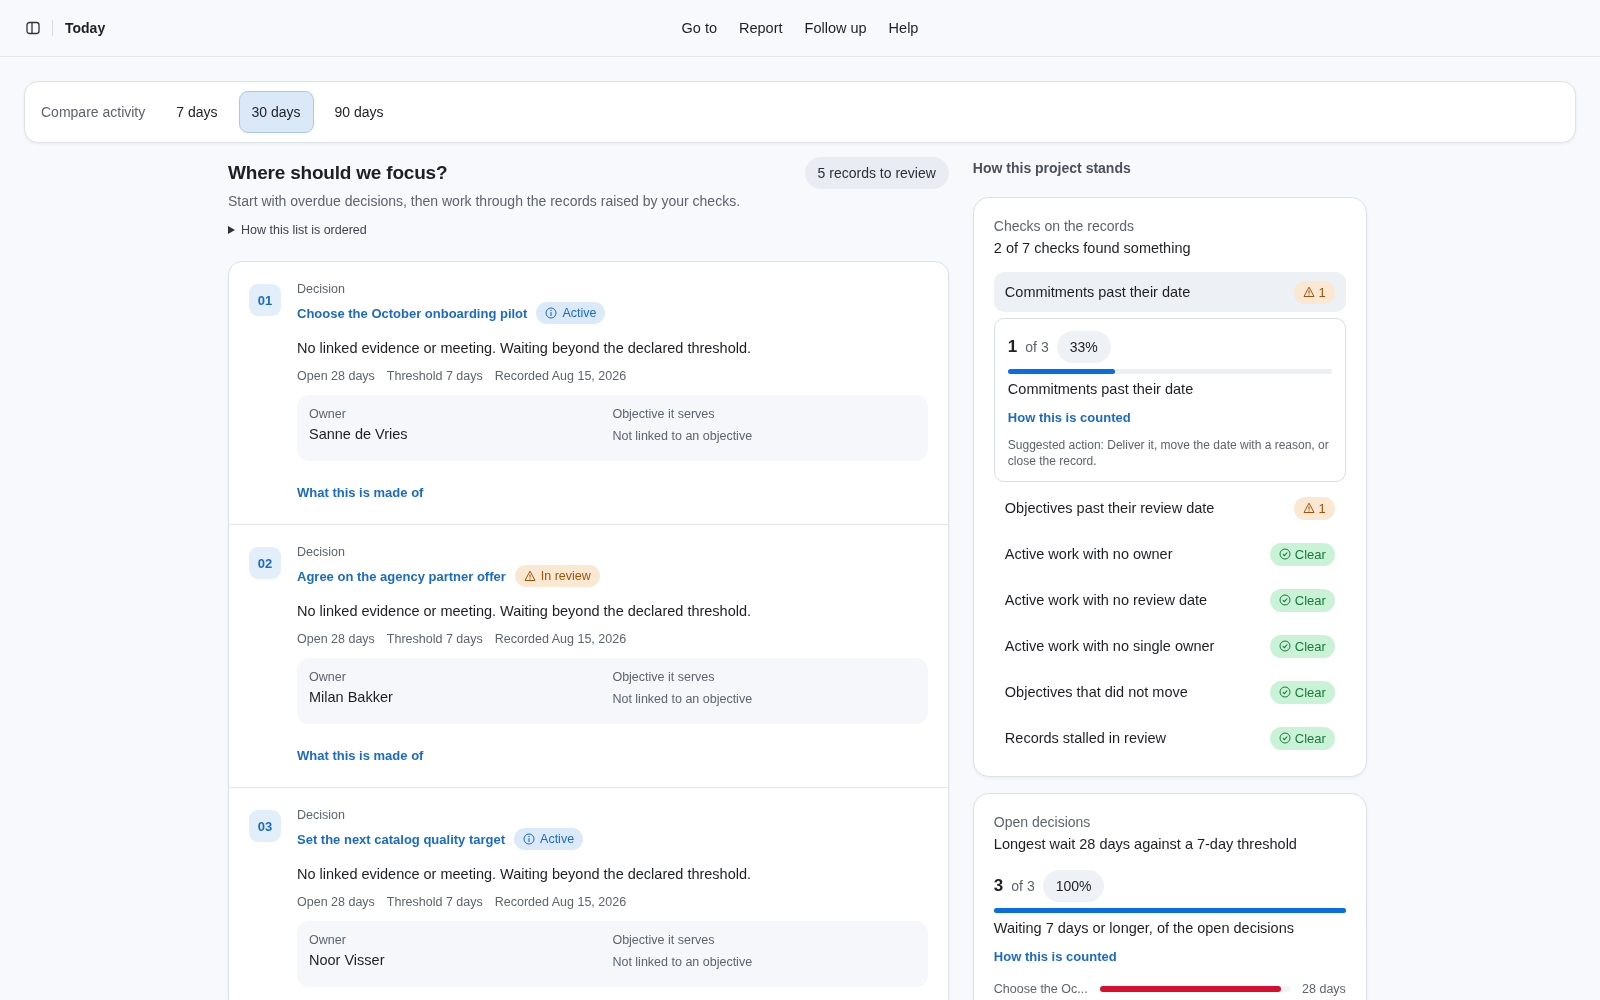  Describe the element at coordinates (557, 576) in the screenshot. I see `status-badge: In review` at that location.